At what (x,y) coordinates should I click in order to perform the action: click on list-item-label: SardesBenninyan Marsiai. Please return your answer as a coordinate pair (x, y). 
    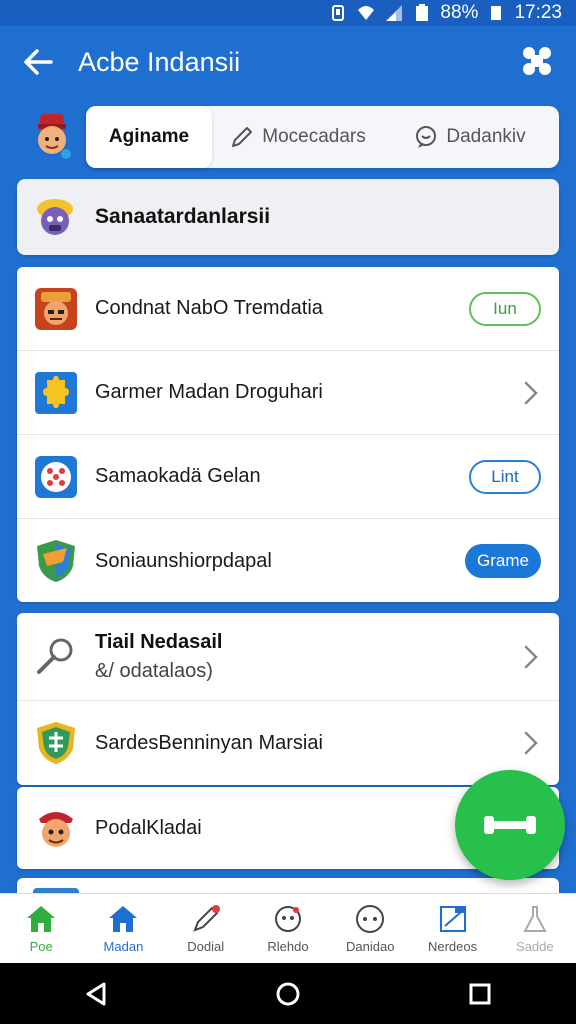
    Looking at the image, I should click on (209, 742).